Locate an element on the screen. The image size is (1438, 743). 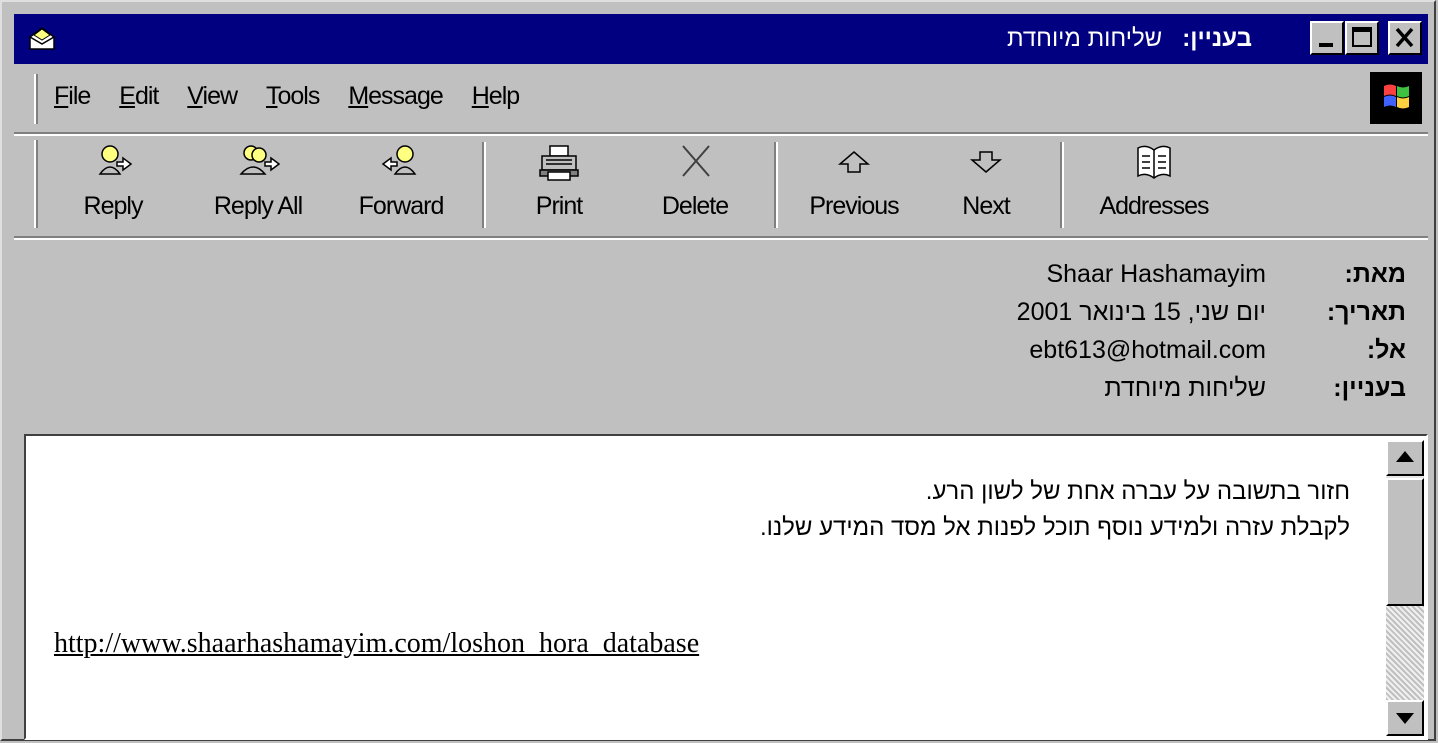
reply-all-label: Reply All is located at coordinates (258, 206).